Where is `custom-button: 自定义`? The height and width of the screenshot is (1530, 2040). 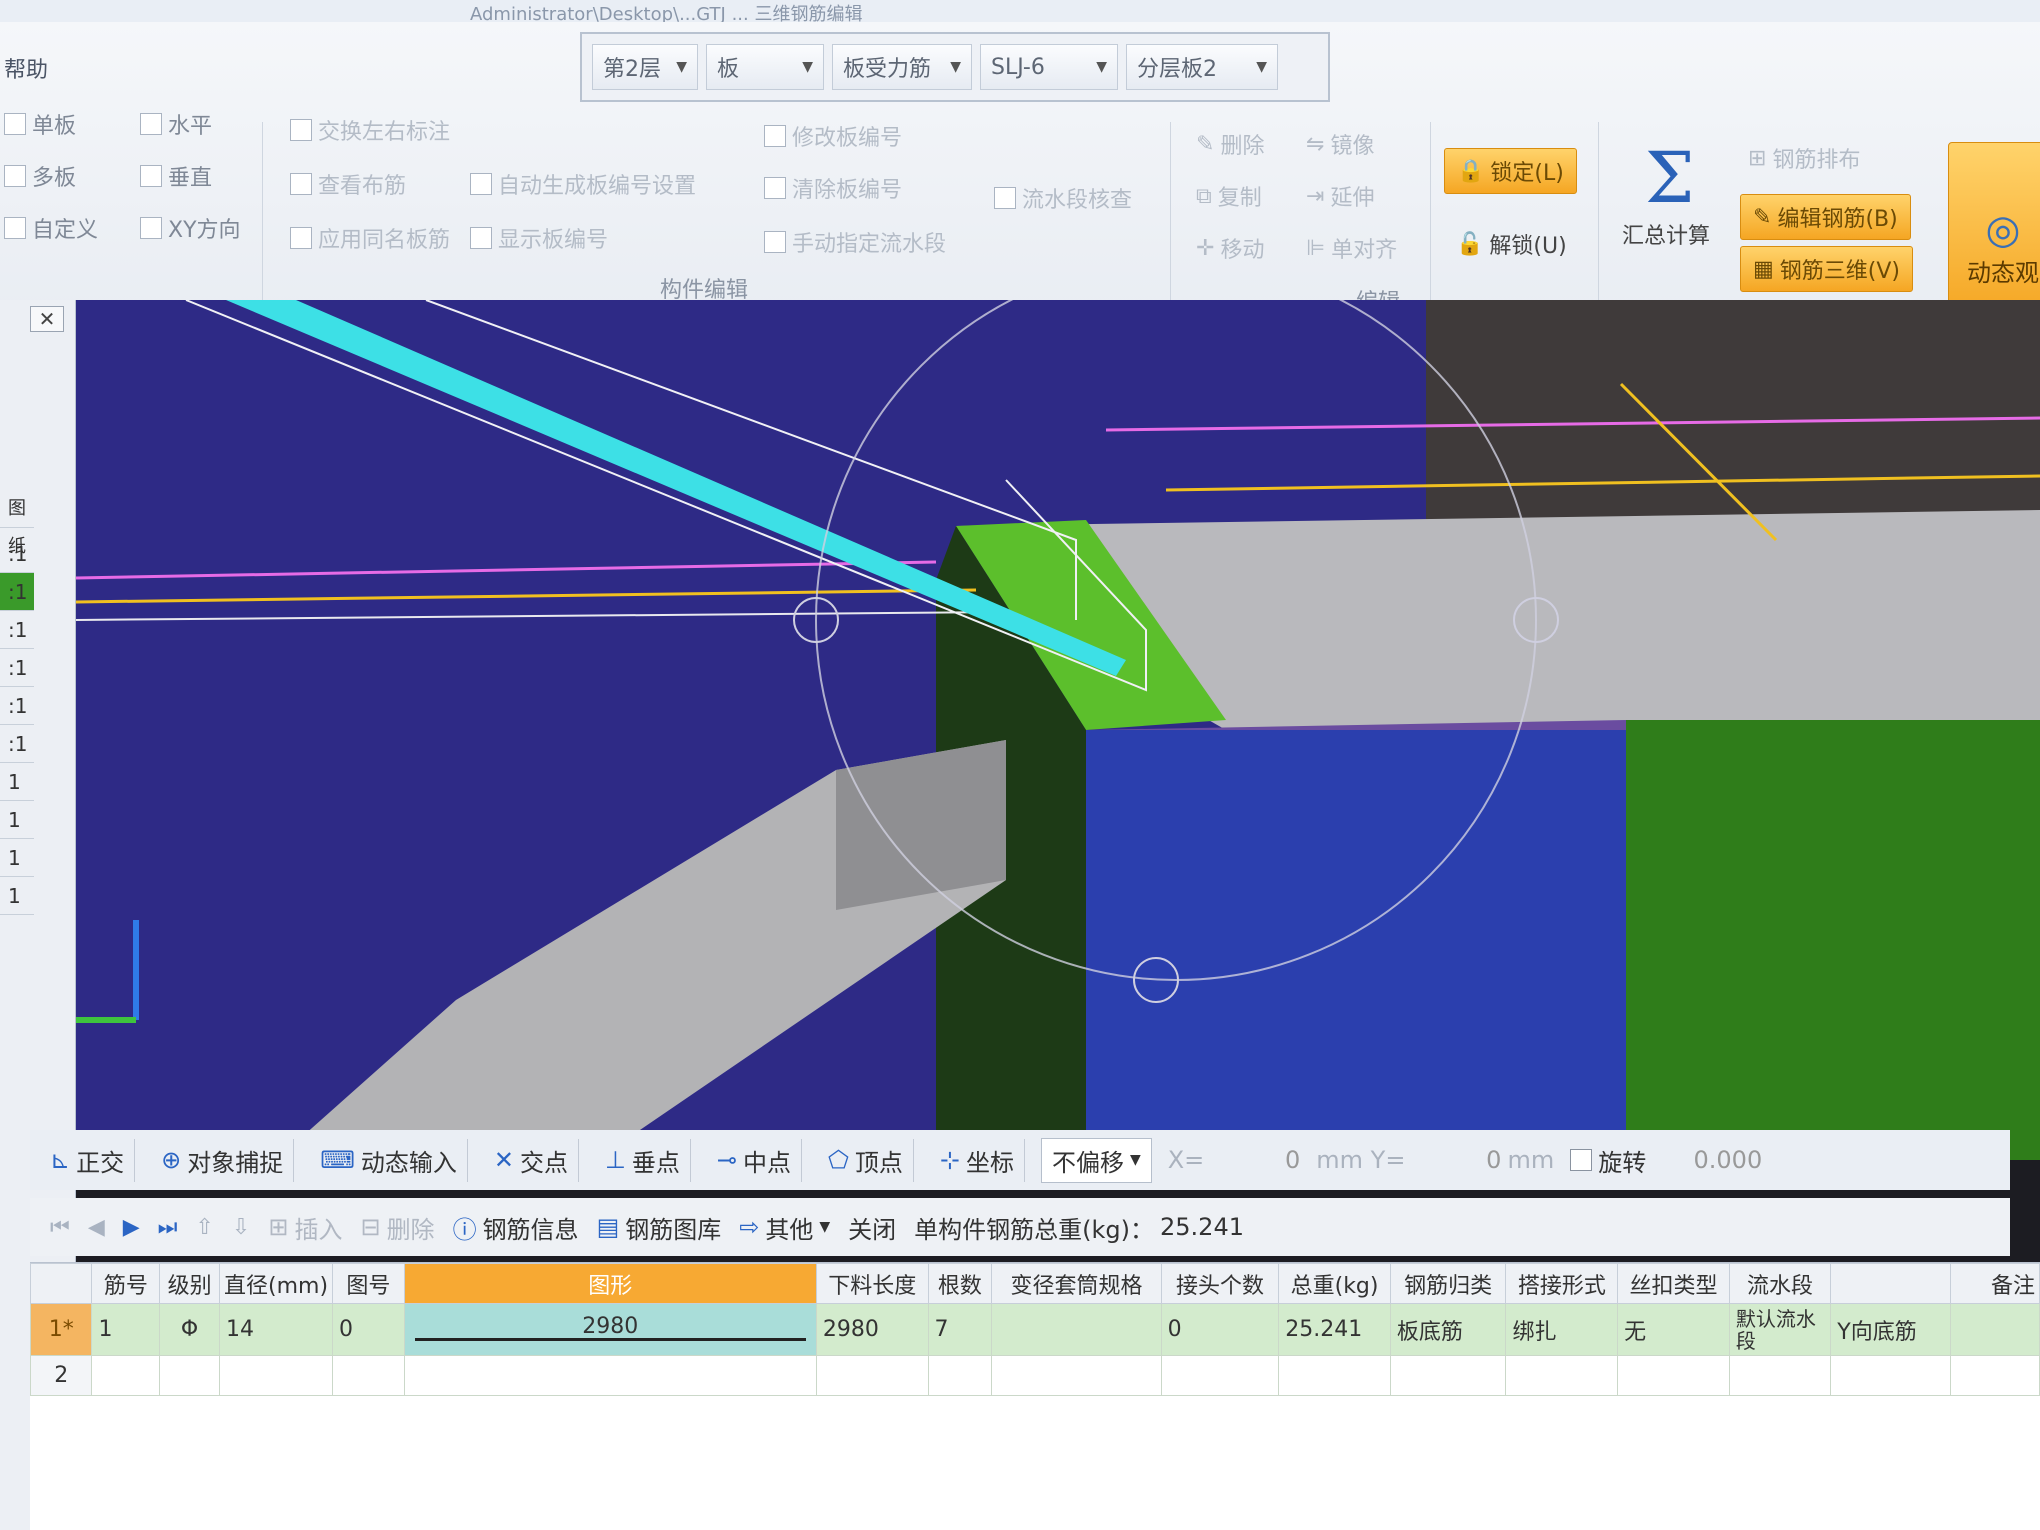 custom-button: 自定义 is located at coordinates (51, 228).